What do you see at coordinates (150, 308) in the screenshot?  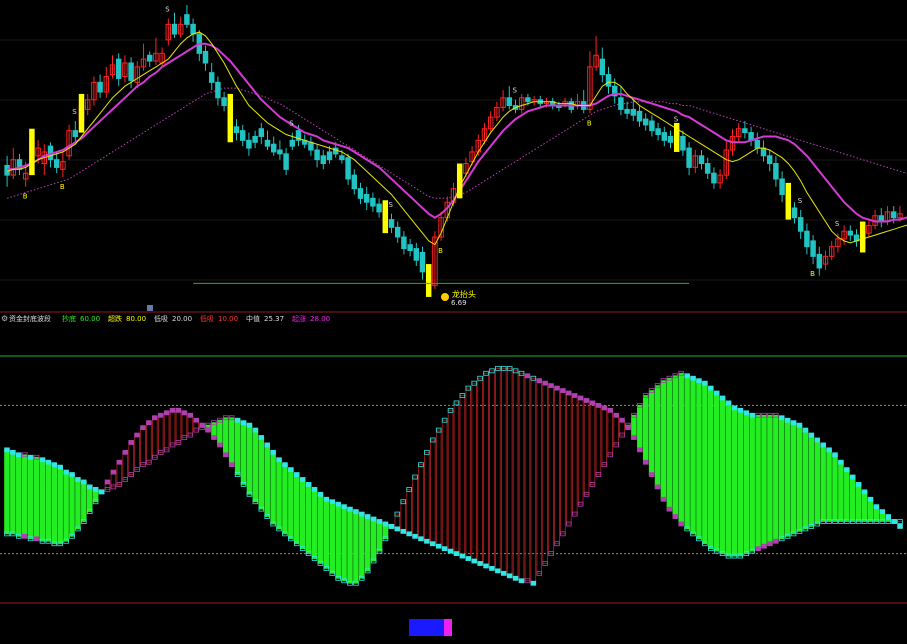 I see `time-cursor-marker` at bounding box center [150, 308].